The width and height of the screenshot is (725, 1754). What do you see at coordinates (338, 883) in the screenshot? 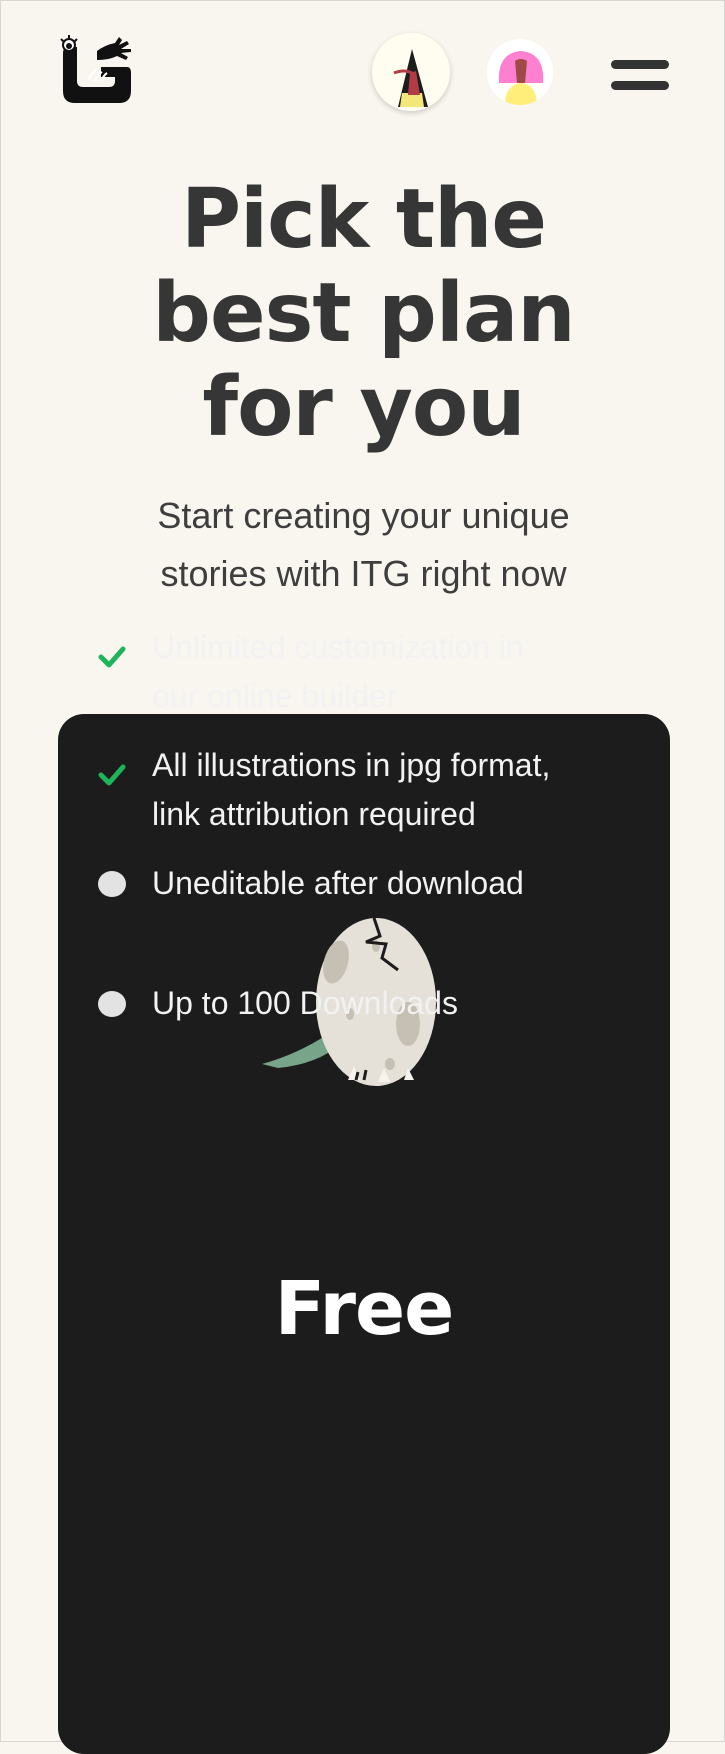
I see `feature-line: Uneditable after download` at bounding box center [338, 883].